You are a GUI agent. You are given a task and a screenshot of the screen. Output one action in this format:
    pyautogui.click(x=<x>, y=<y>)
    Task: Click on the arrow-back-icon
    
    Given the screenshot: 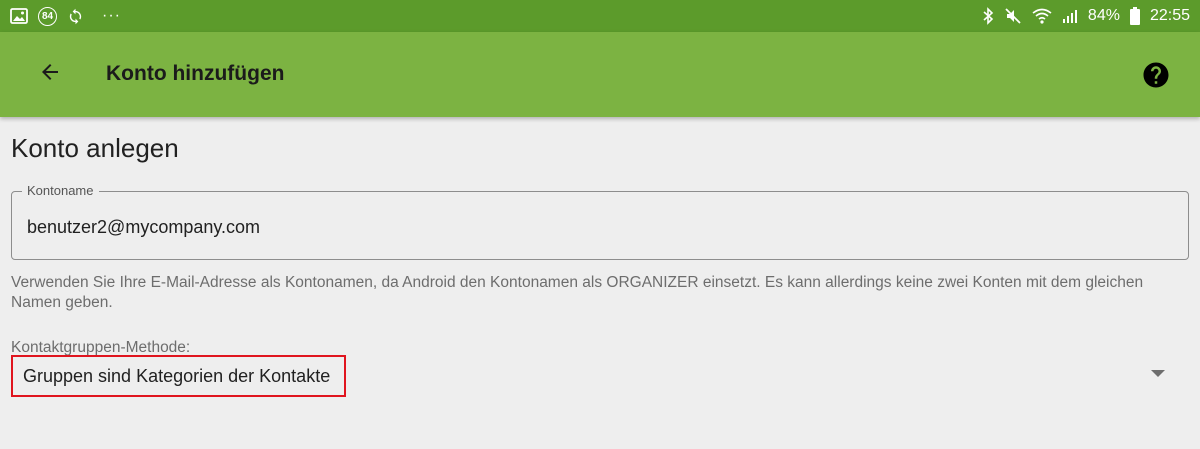 What is the action you would take?
    pyautogui.click(x=50, y=74)
    